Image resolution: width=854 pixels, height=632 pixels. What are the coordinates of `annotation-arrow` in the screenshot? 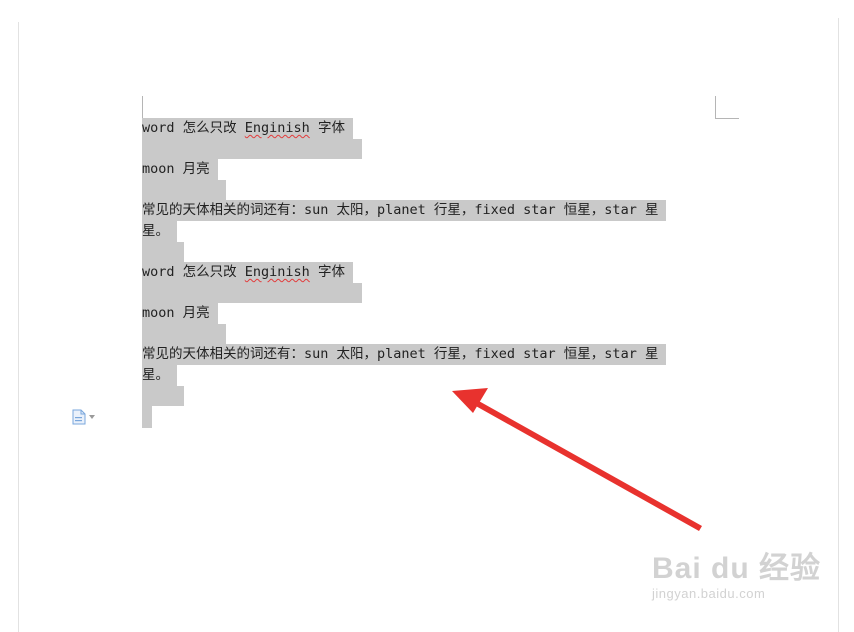 It's located at (577, 459).